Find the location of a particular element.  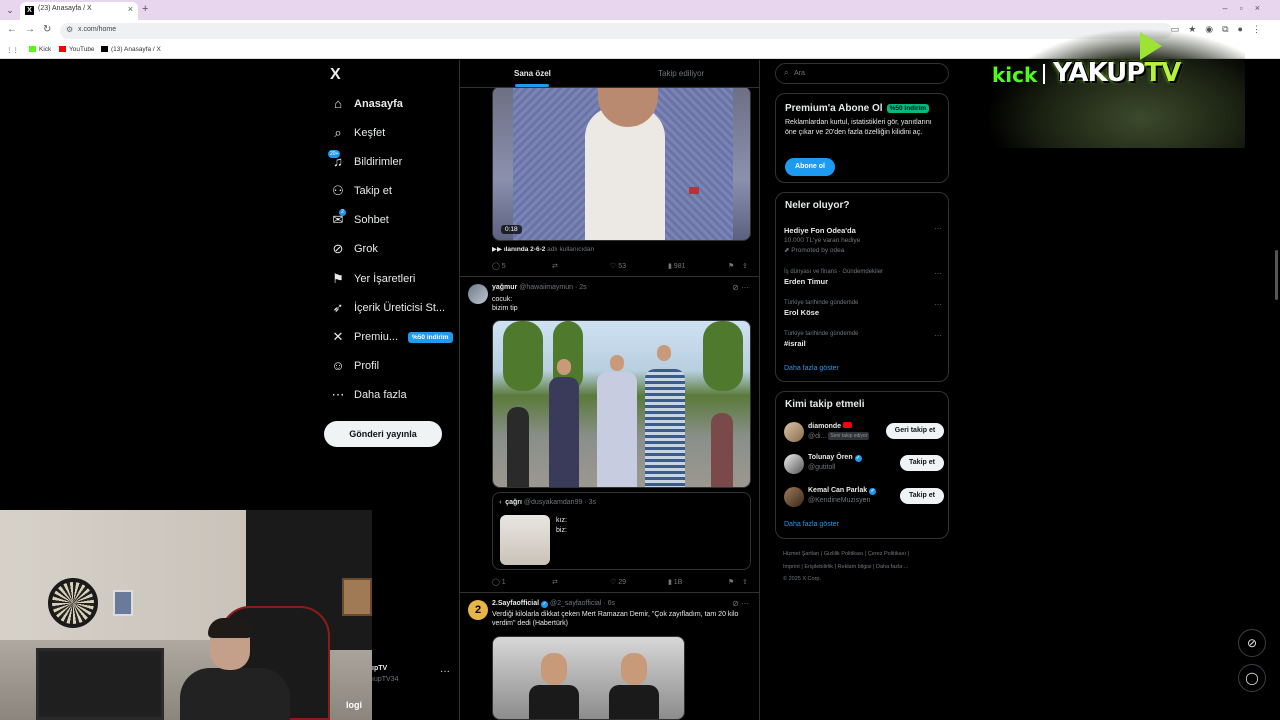

site-info-icon: ⚙ is located at coordinates (69, 29).